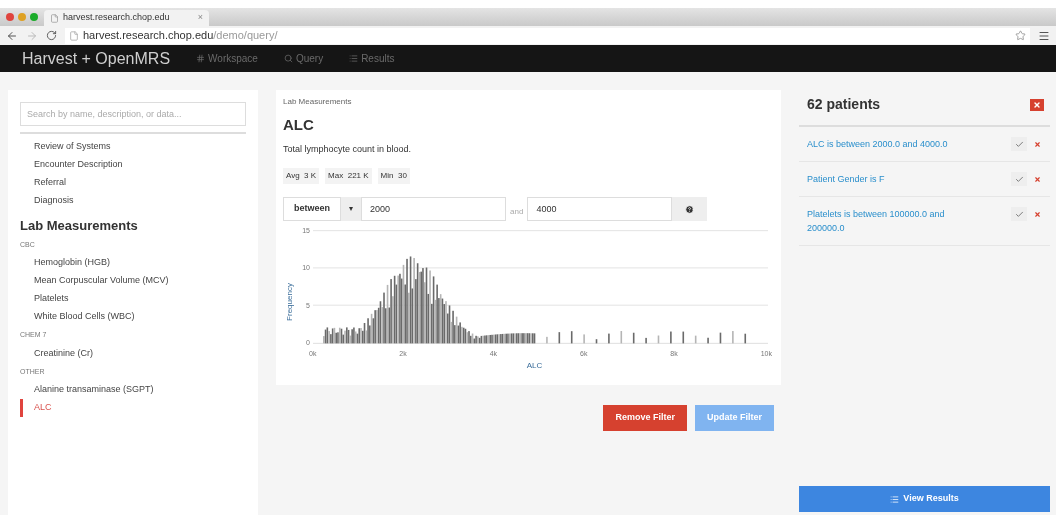 The height and width of the screenshot is (515, 1056). I want to click on reload-icon, so click(51, 35).